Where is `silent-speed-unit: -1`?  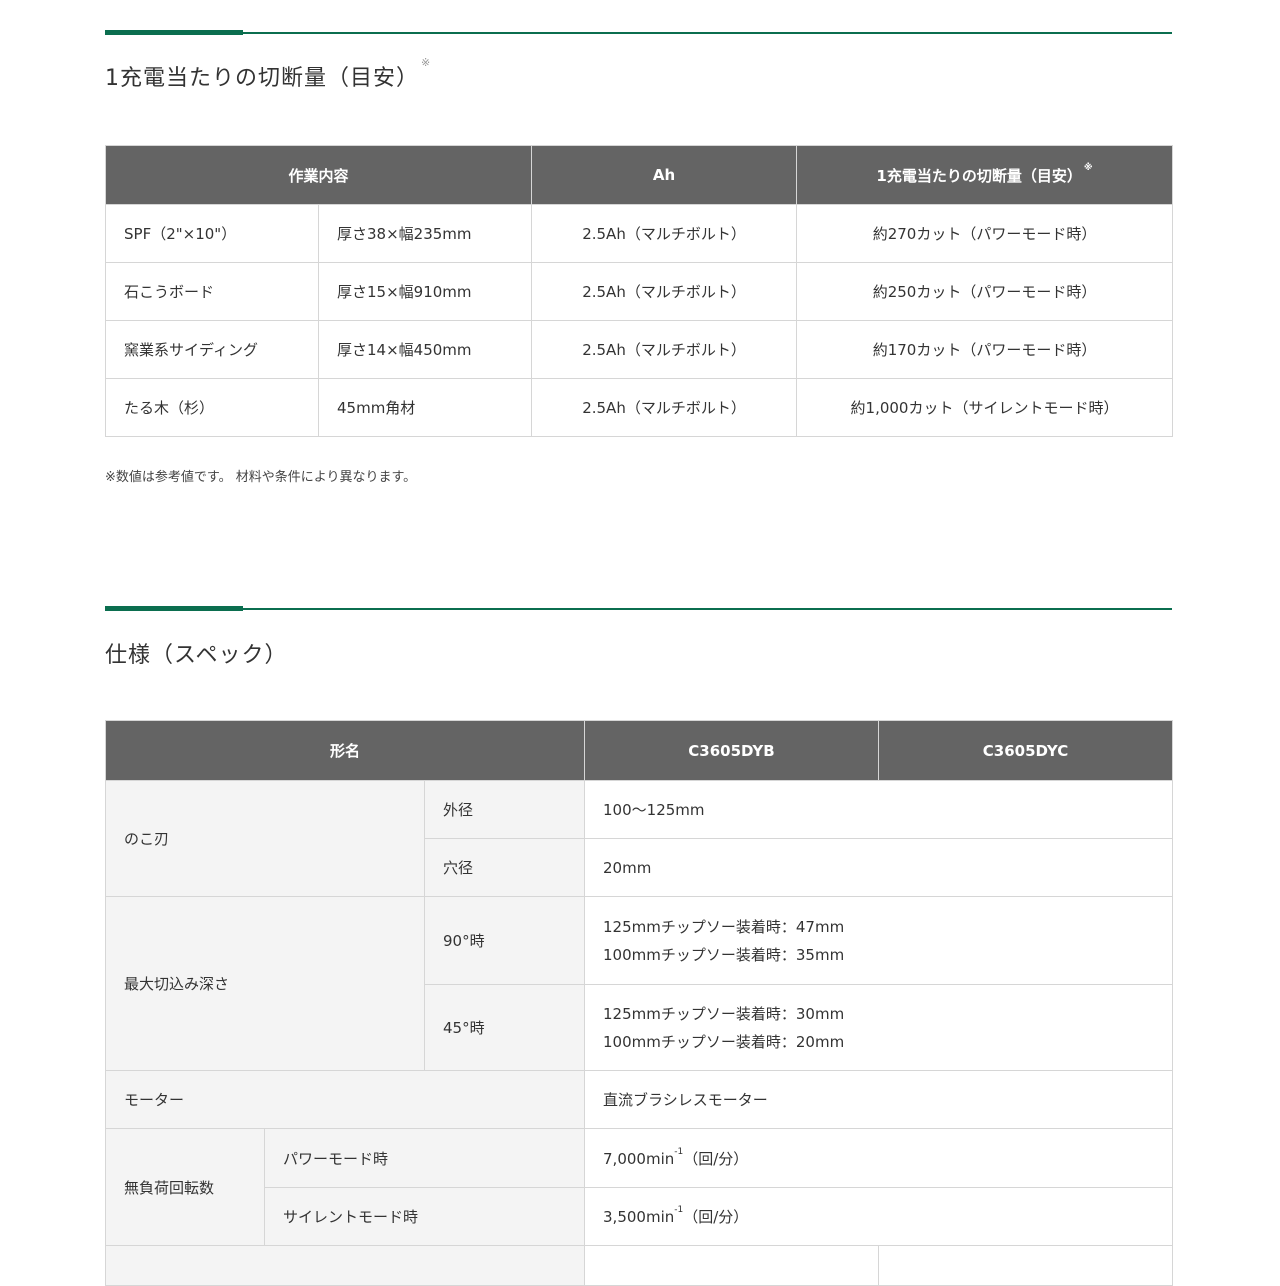 silent-speed-unit: -1 is located at coordinates (679, 1210).